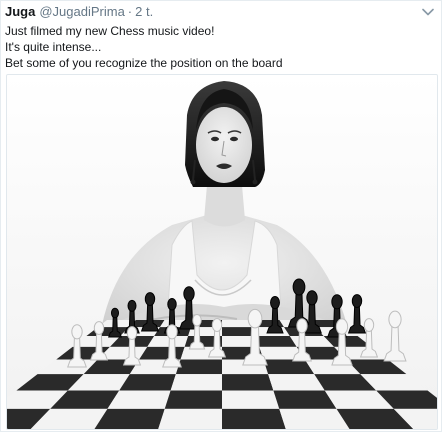 The height and width of the screenshot is (432, 442). Describe the element at coordinates (144, 11) in the screenshot. I see `tweet-timestamp: 2 t.` at that location.